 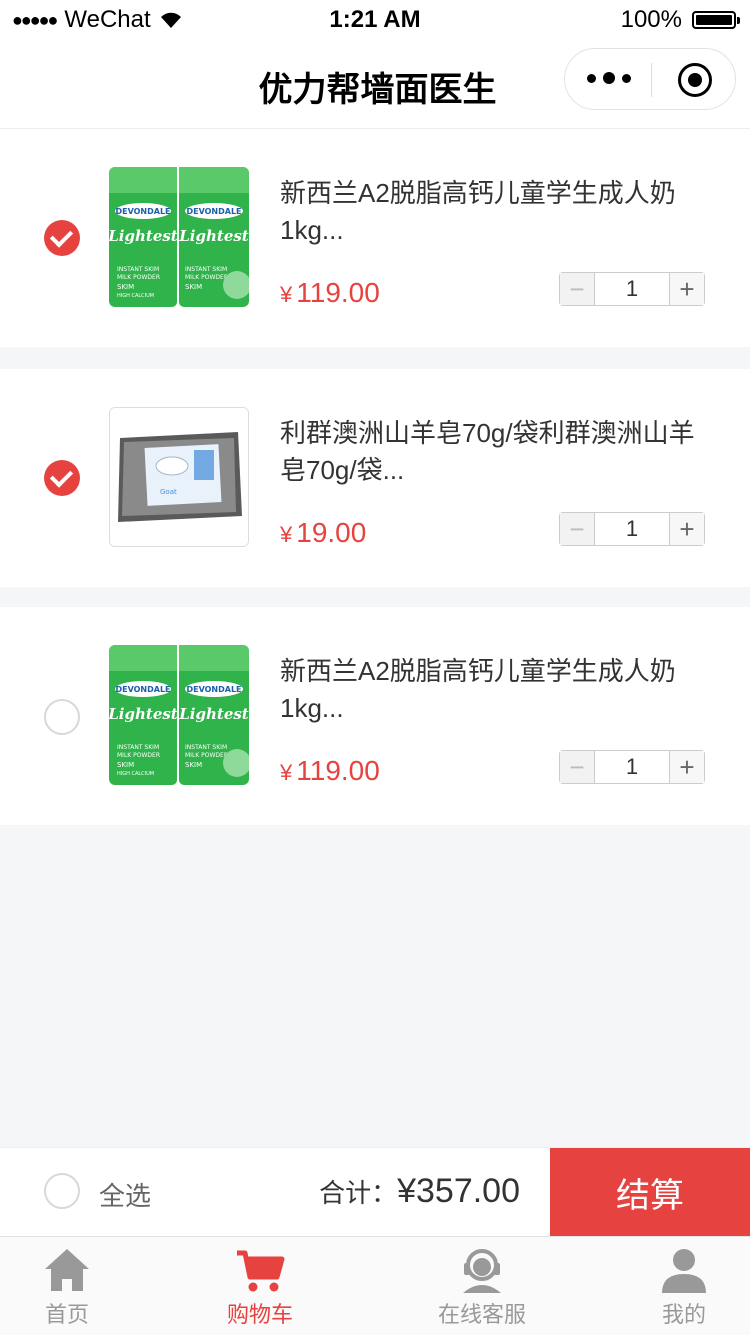 I want to click on product-price: ¥19.00, so click(x=323, y=532).